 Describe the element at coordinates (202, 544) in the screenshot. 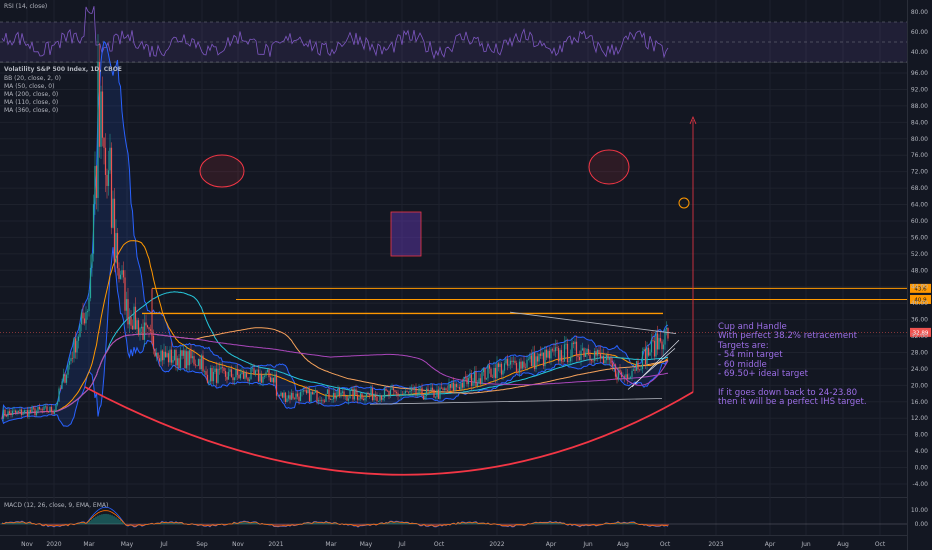

I see `time-tick-label: Sep` at that location.